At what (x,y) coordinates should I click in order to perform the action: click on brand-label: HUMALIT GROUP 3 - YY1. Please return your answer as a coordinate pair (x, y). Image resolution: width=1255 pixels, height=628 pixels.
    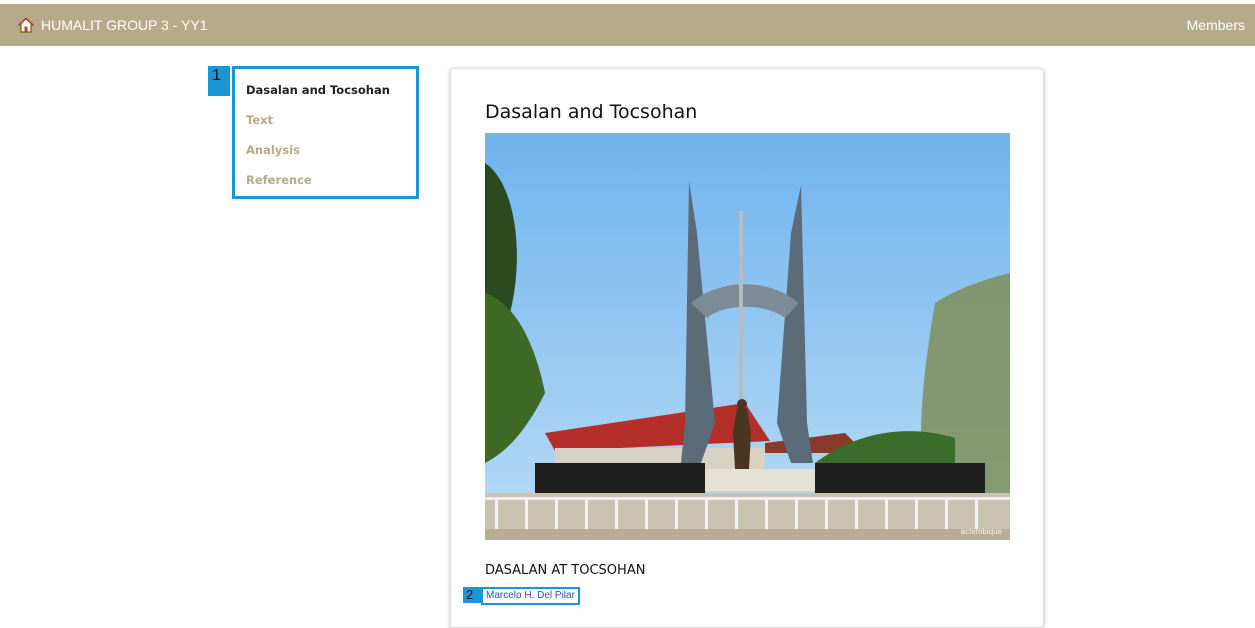
    Looking at the image, I should click on (124, 25).